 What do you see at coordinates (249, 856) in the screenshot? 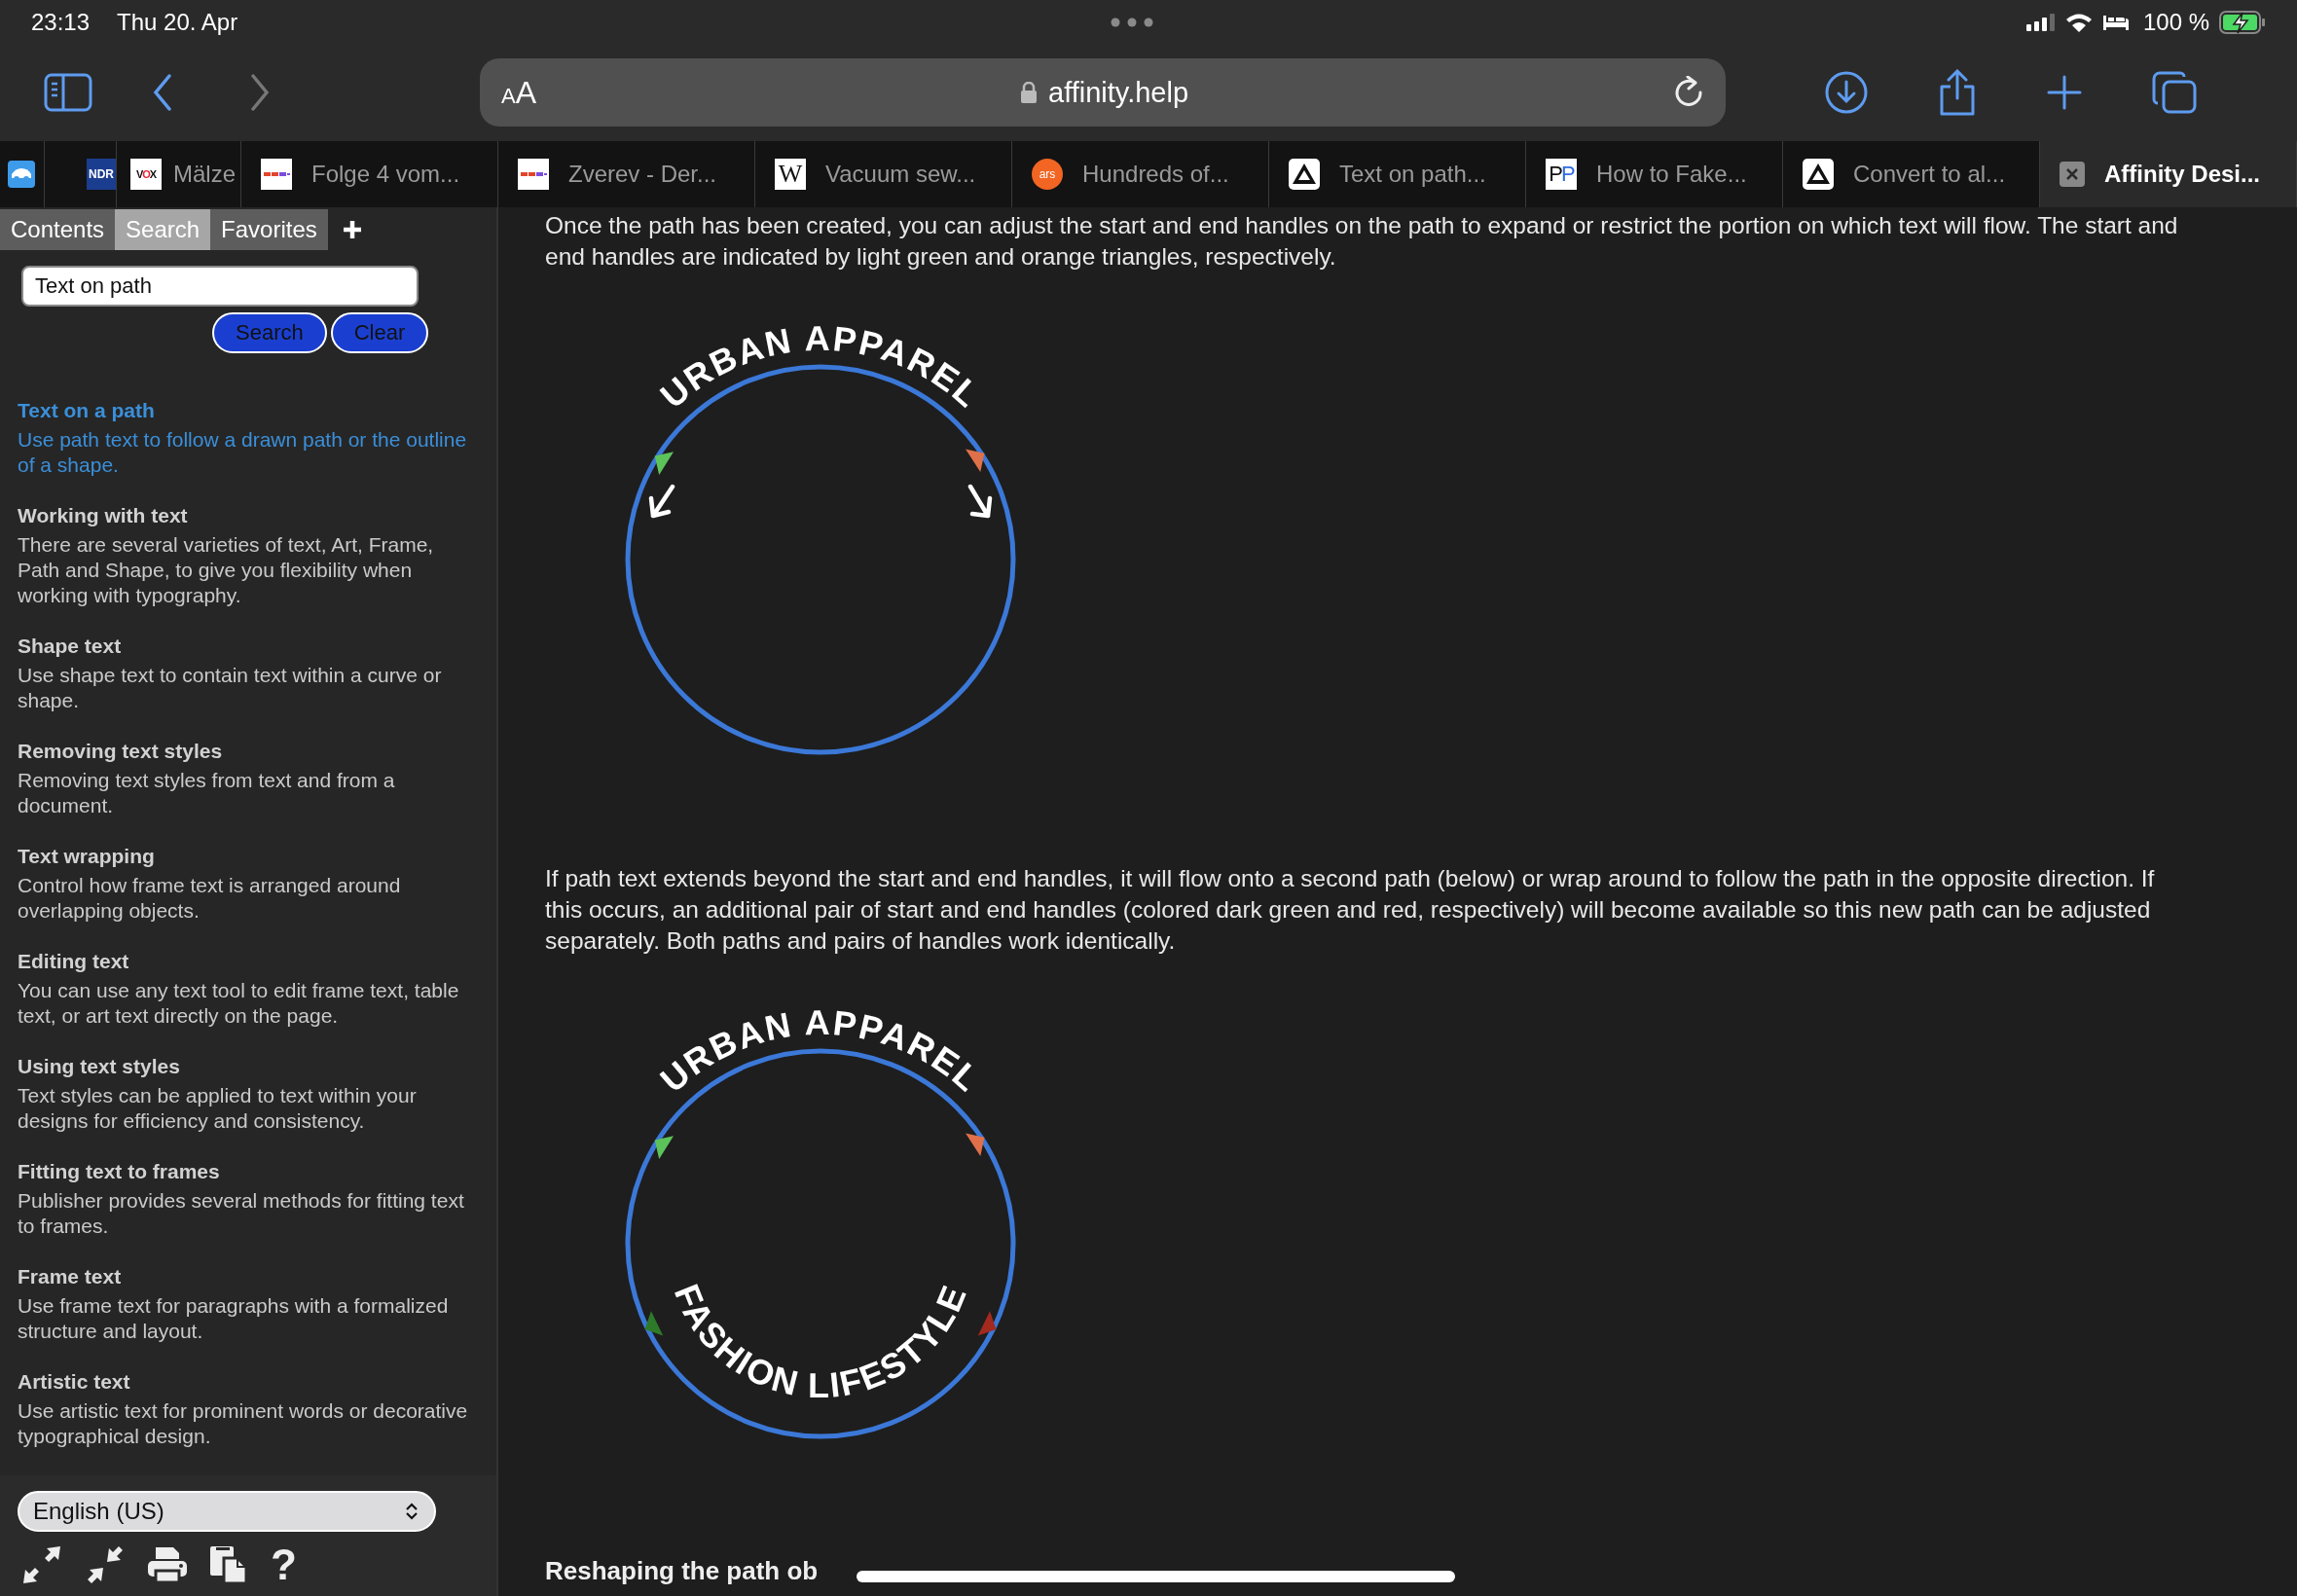
I see `result-title-link: Text wrapping` at bounding box center [249, 856].